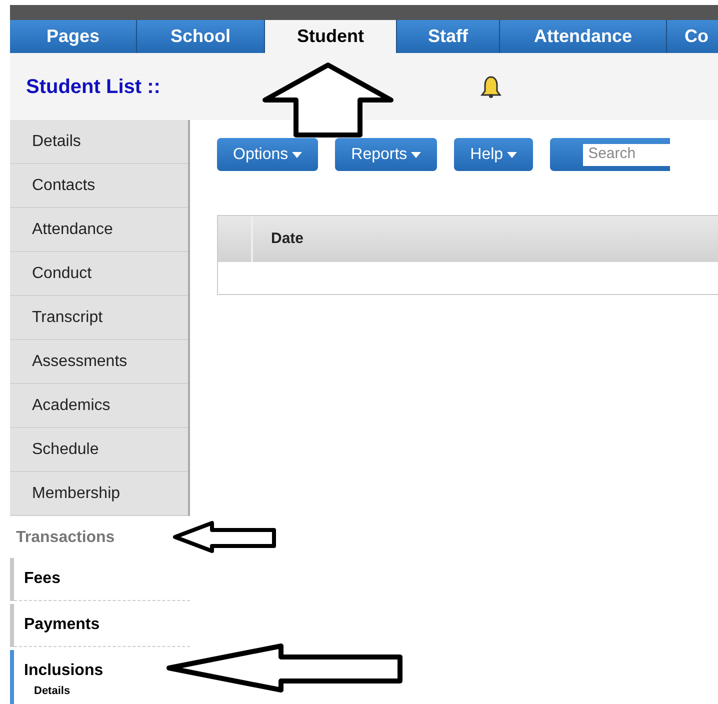 This screenshot has height=704, width=718. I want to click on sidebar-subitem: Fees, so click(100, 579).